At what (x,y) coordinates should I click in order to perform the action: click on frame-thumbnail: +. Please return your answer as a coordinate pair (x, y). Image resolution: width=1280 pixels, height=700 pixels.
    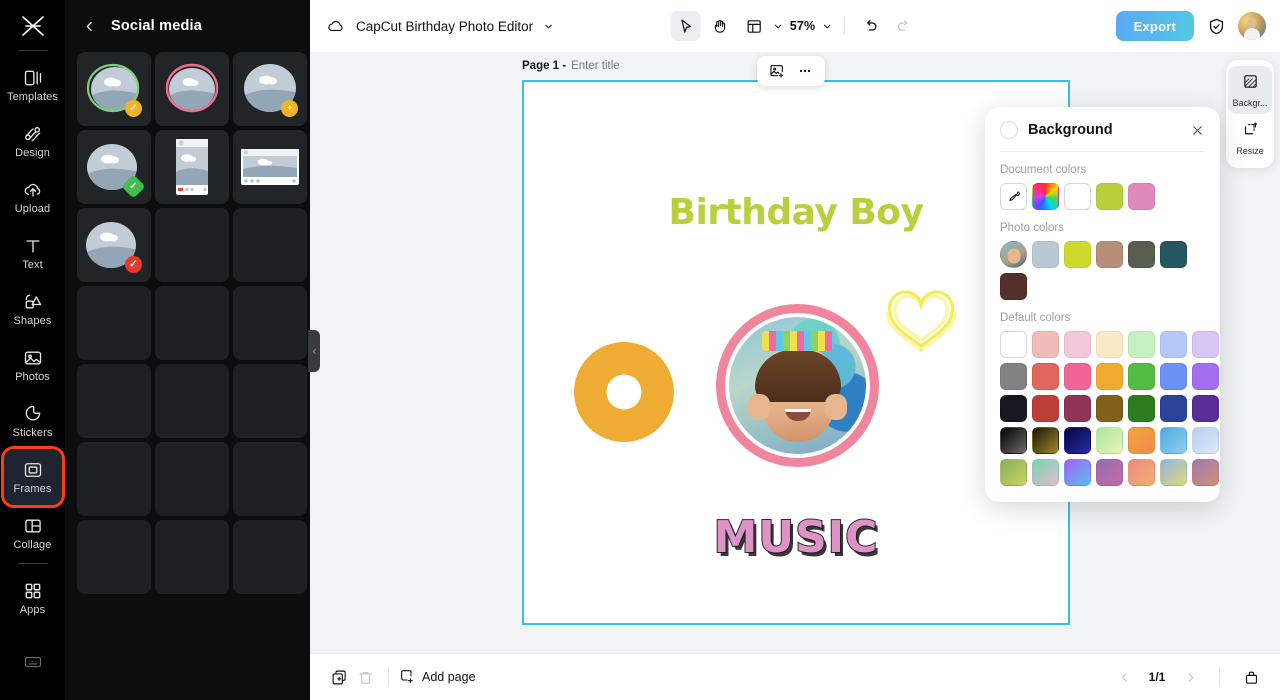
    Looking at the image, I should click on (270, 89).